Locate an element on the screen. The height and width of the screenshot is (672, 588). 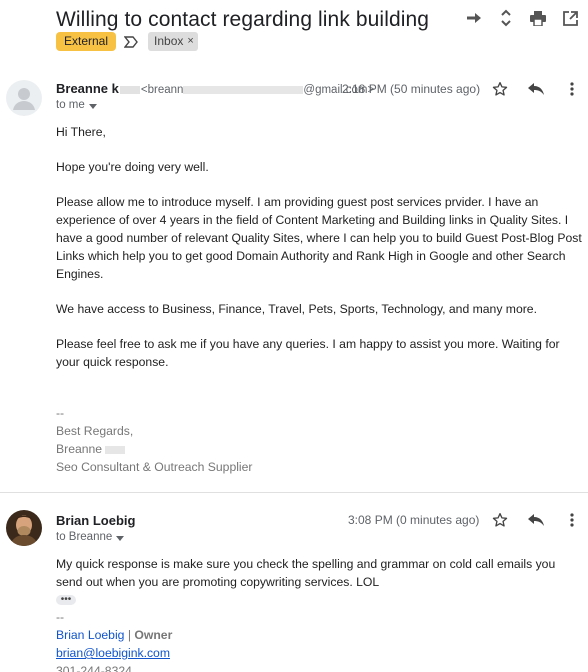
print-icon is located at coordinates (538, 18).